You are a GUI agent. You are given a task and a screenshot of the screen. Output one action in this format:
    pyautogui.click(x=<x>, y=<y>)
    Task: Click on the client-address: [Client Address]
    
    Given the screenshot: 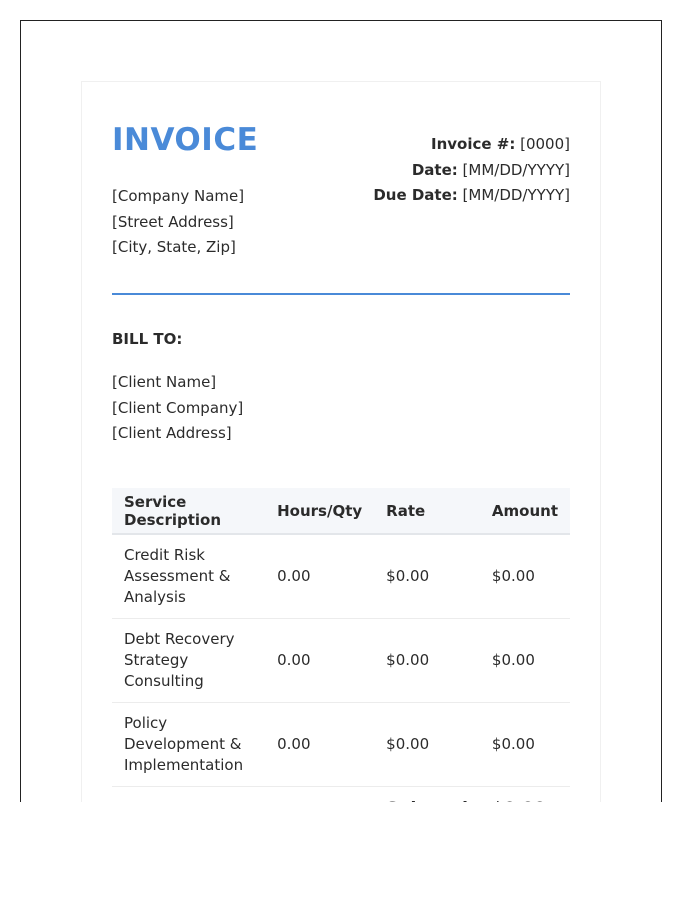 What is the action you would take?
    pyautogui.click(x=172, y=433)
    